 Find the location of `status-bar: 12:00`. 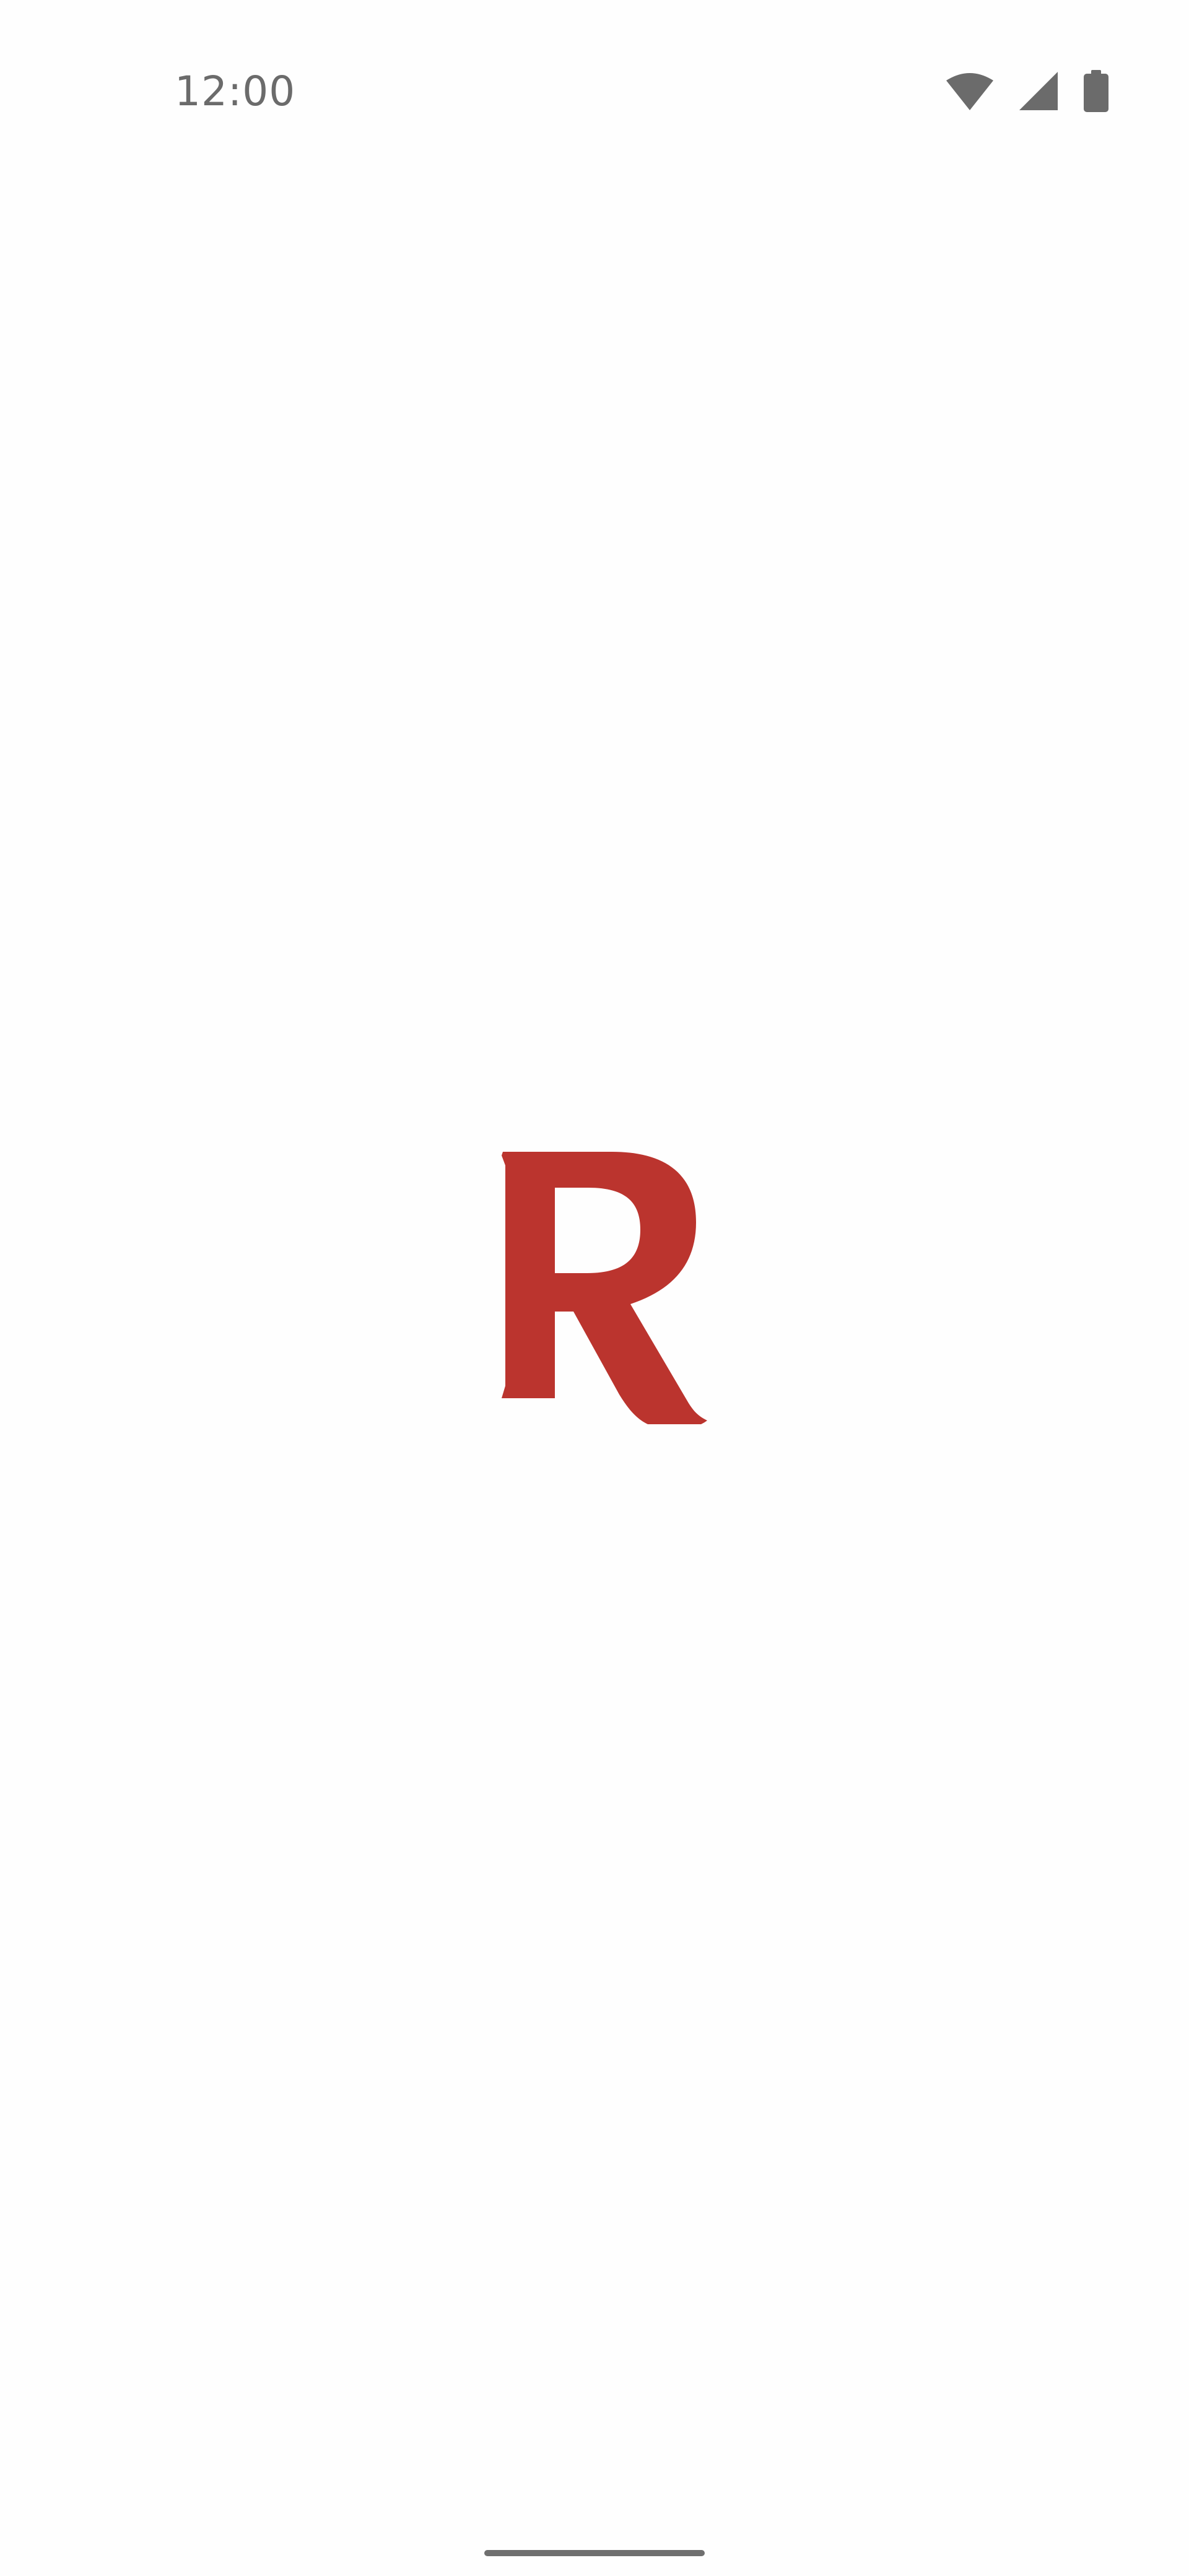

status-bar: 12:00 is located at coordinates (594, 90).